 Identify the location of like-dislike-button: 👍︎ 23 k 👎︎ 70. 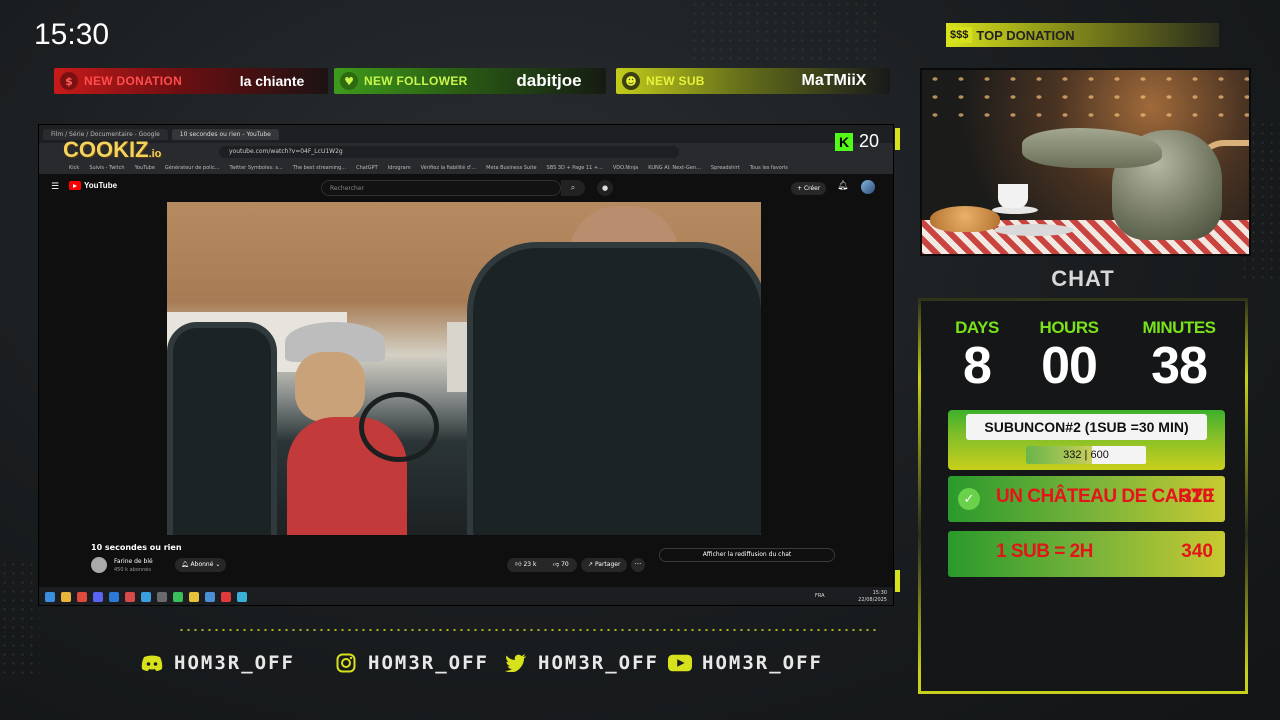
(542, 565).